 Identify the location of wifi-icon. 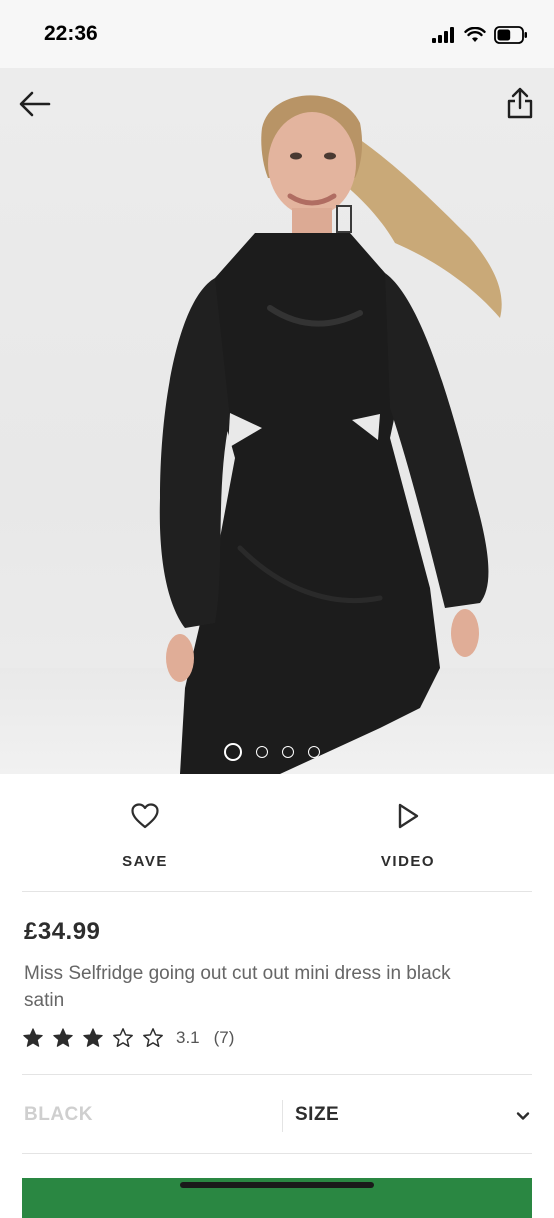
(475, 34).